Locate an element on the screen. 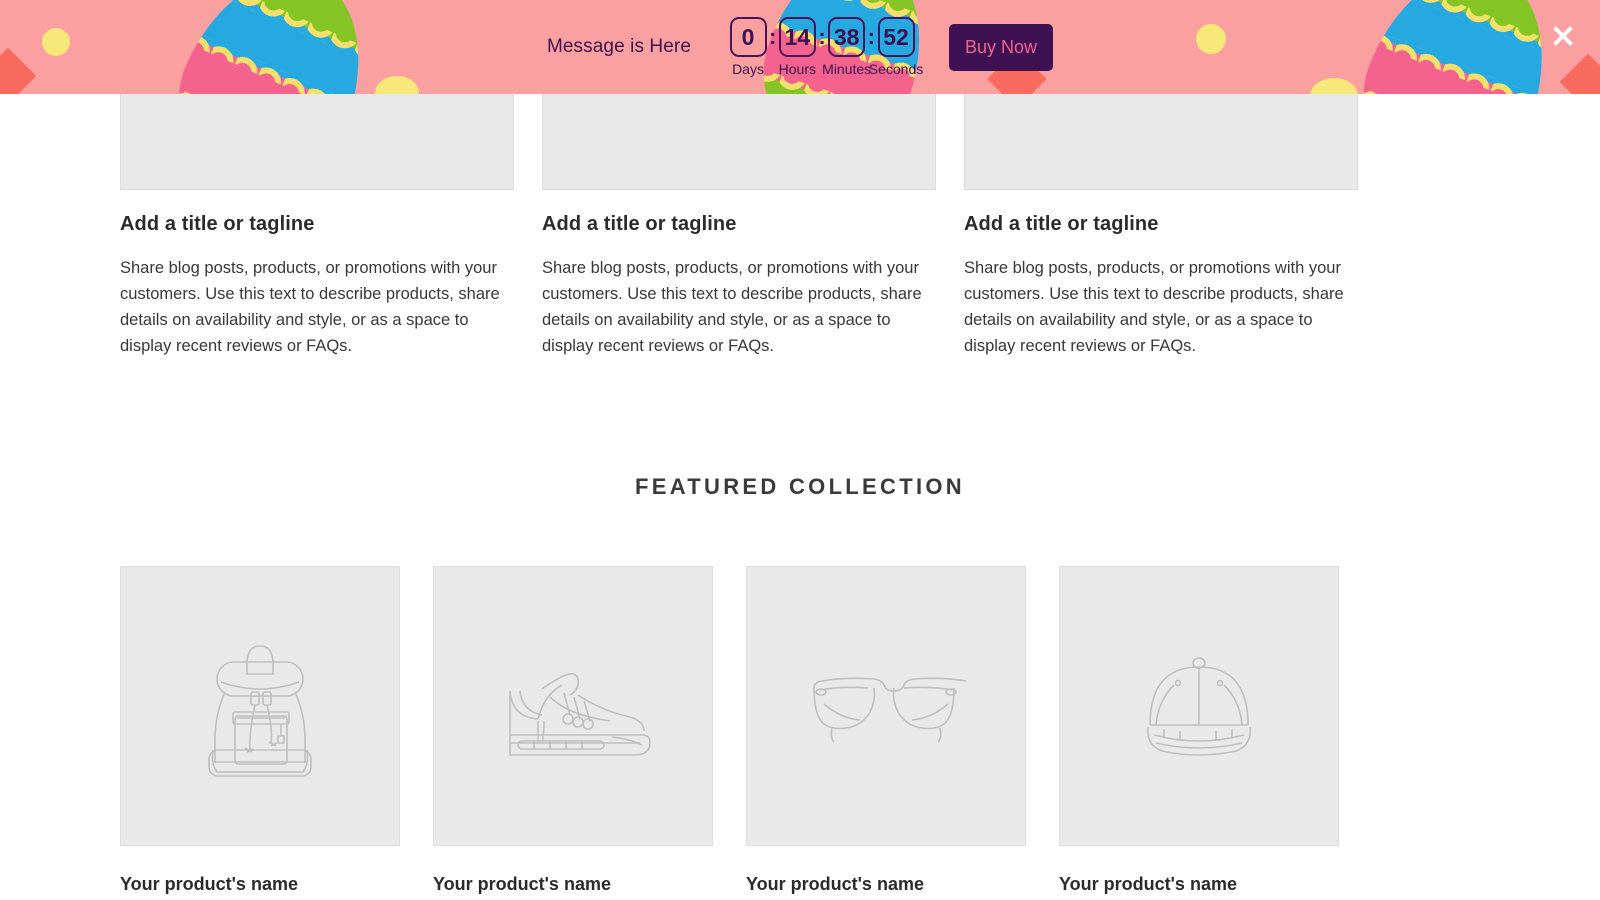 Image resolution: width=1600 pixels, height=900 pixels. countdown-label-seconds: Seconds is located at coordinates (896, 69).